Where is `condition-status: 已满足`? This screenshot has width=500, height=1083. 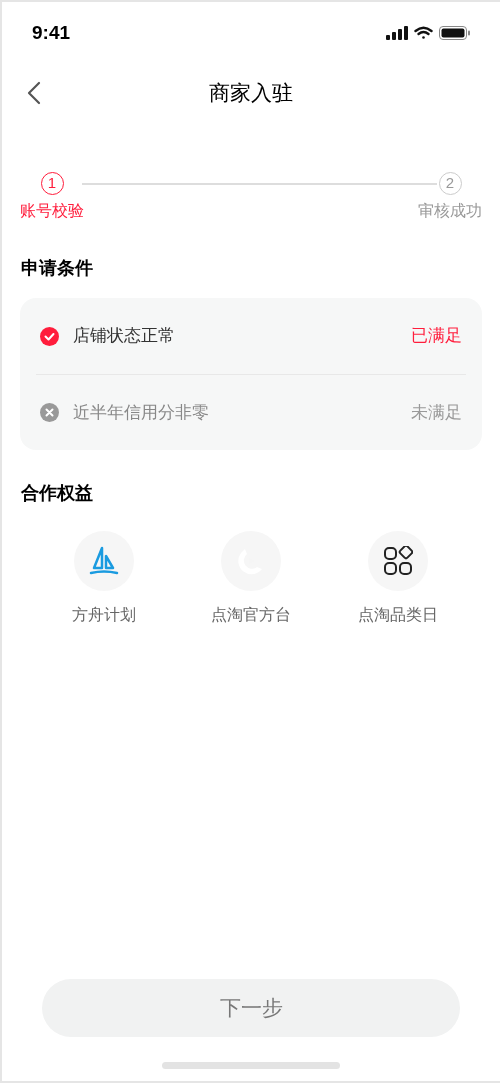
condition-status: 已满足 is located at coordinates (437, 336).